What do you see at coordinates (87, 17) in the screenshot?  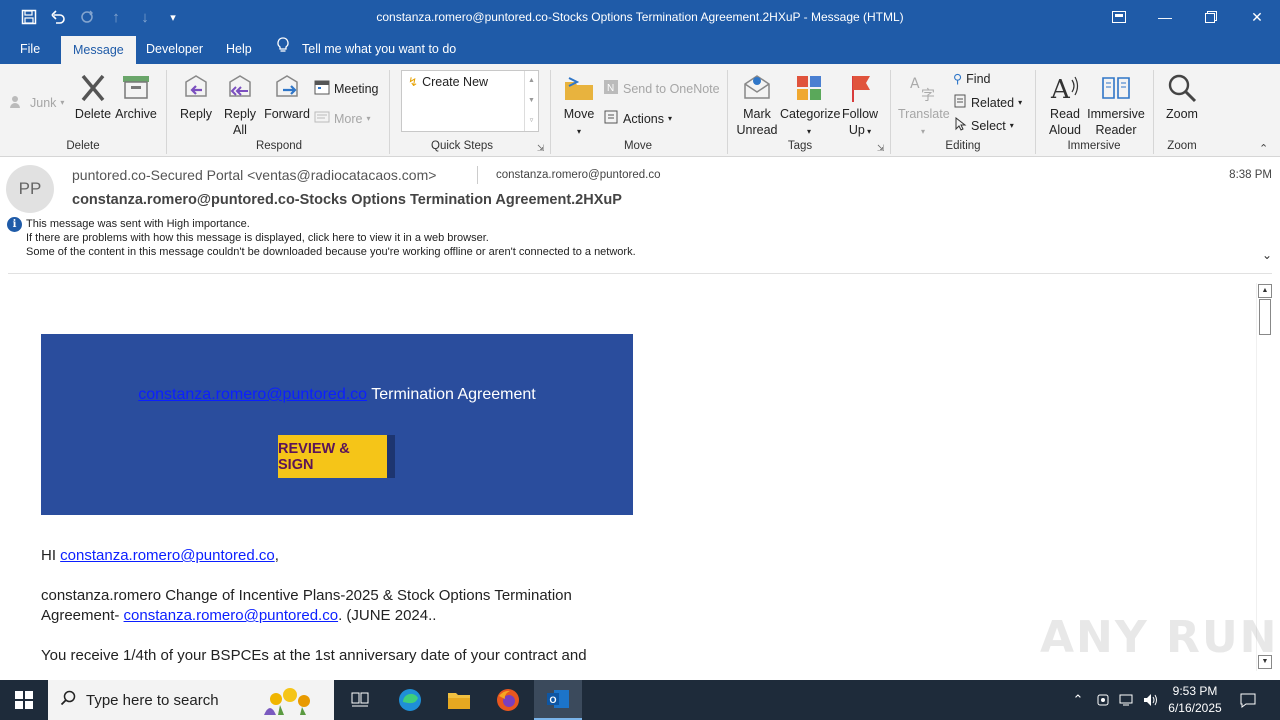 I see `redo-icon` at bounding box center [87, 17].